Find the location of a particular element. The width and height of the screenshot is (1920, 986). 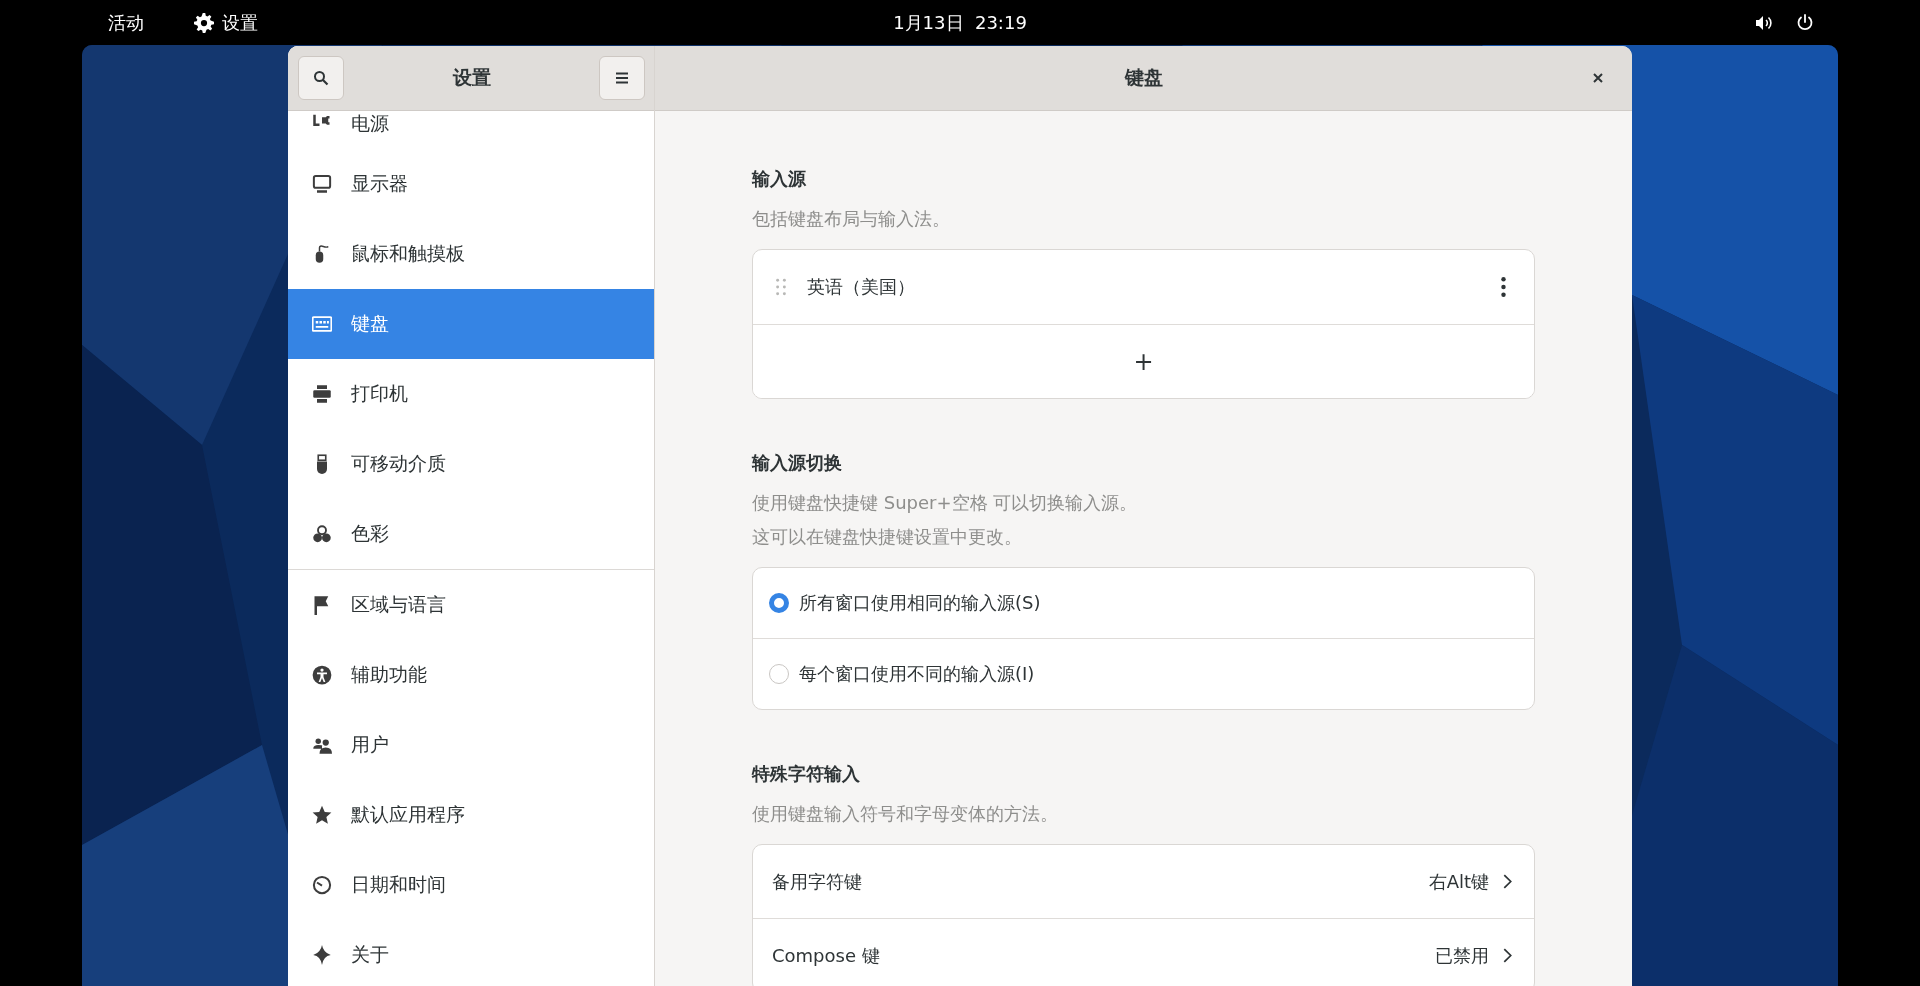

clock-icon is located at coordinates (322, 885).